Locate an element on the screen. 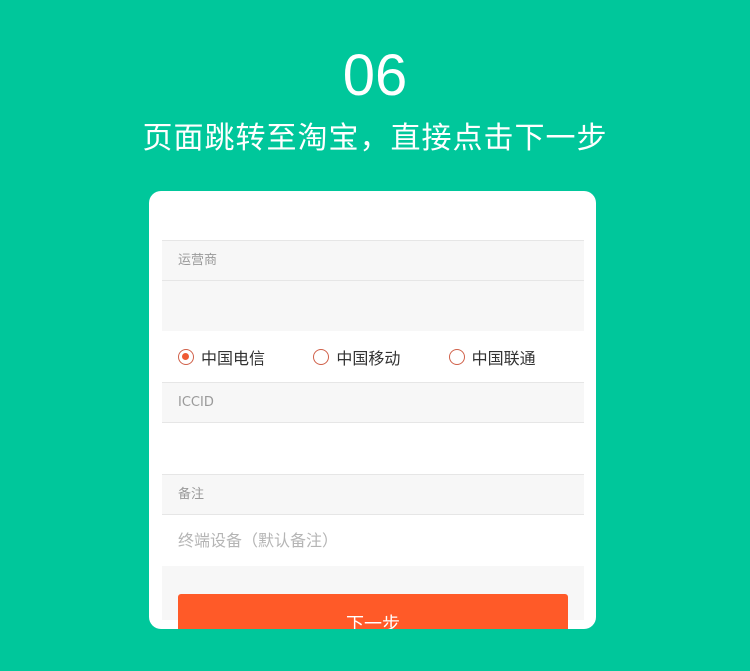 This screenshot has width=750, height=671. step-caption: 页面跳转至淘宝，直接点击下一步 is located at coordinates (375, 138).